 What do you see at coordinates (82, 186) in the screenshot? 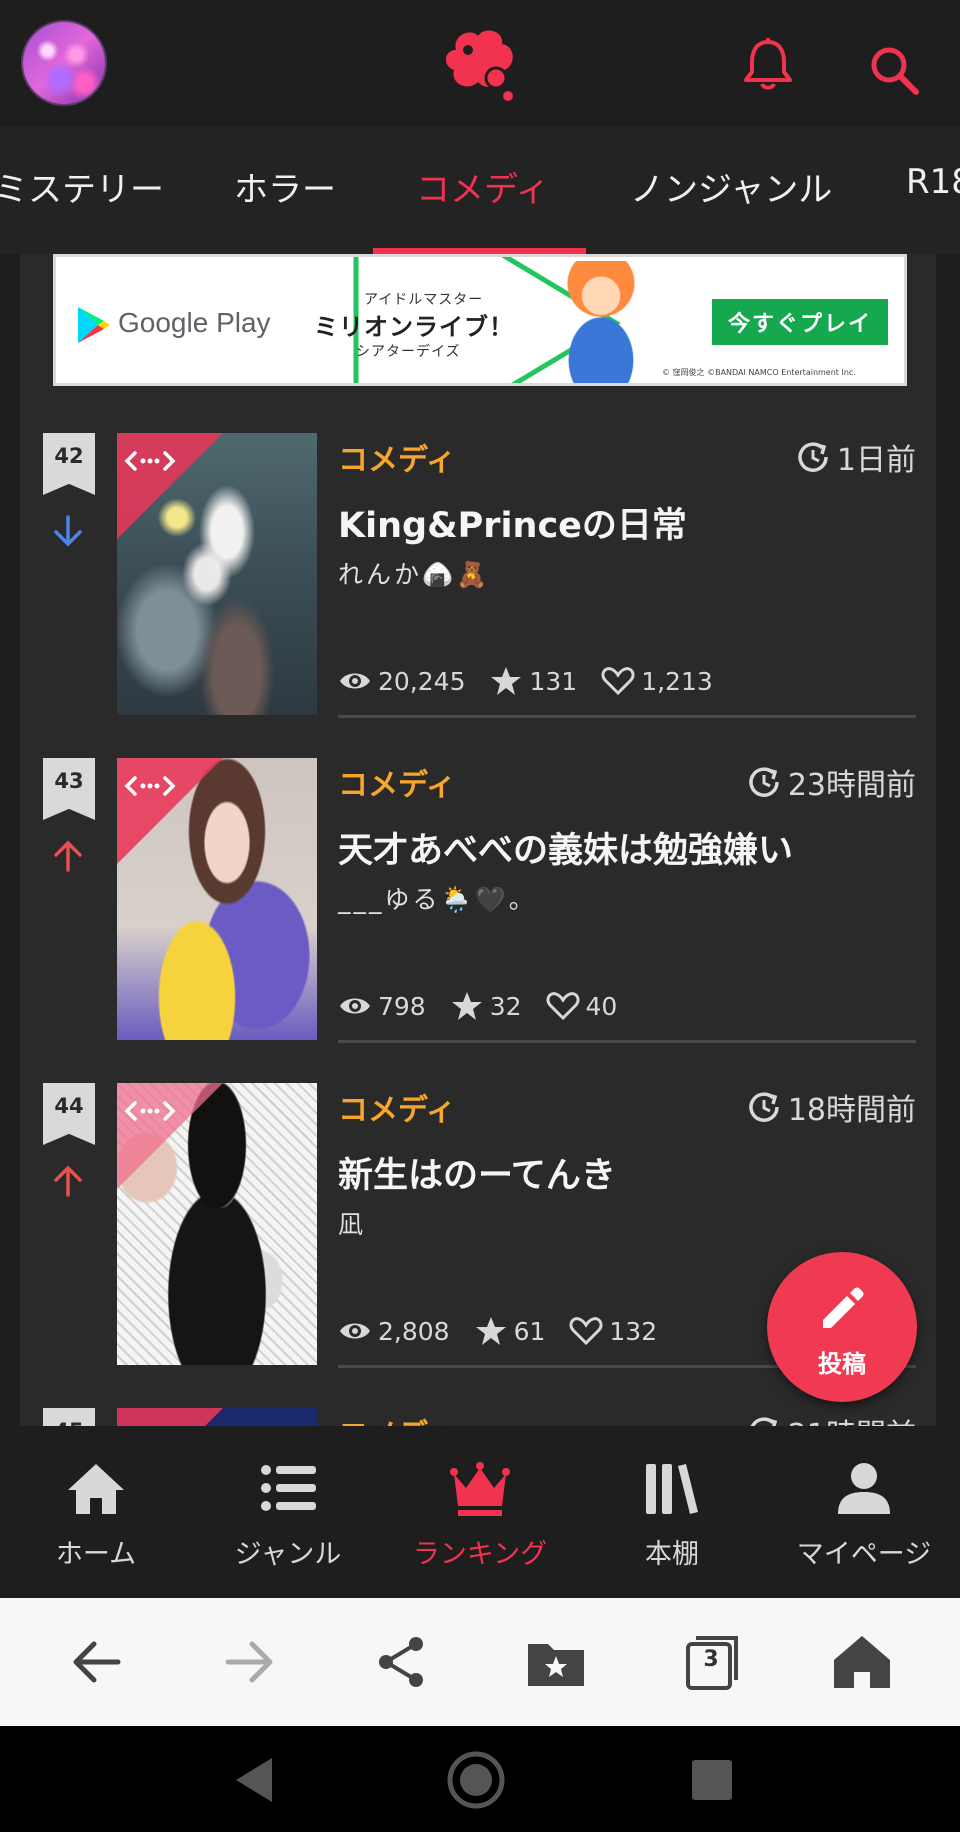
I see `tab-mystery: ミステリー` at bounding box center [82, 186].